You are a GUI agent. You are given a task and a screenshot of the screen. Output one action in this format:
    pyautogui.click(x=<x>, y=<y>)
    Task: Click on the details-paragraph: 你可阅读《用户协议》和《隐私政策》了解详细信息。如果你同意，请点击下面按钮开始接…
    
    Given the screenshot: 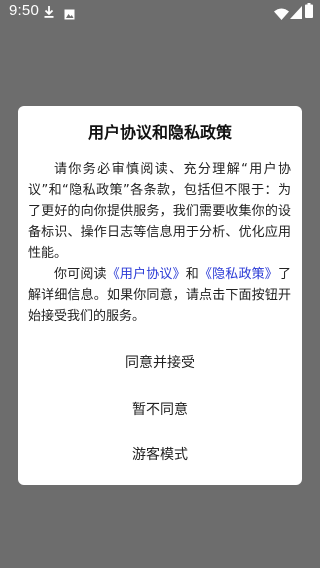 What is the action you would take?
    pyautogui.click(x=159, y=295)
    